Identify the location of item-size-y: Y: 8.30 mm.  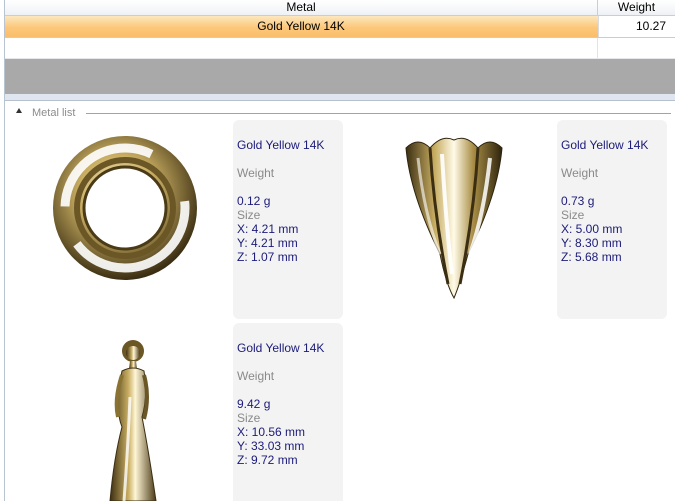
(591, 243).